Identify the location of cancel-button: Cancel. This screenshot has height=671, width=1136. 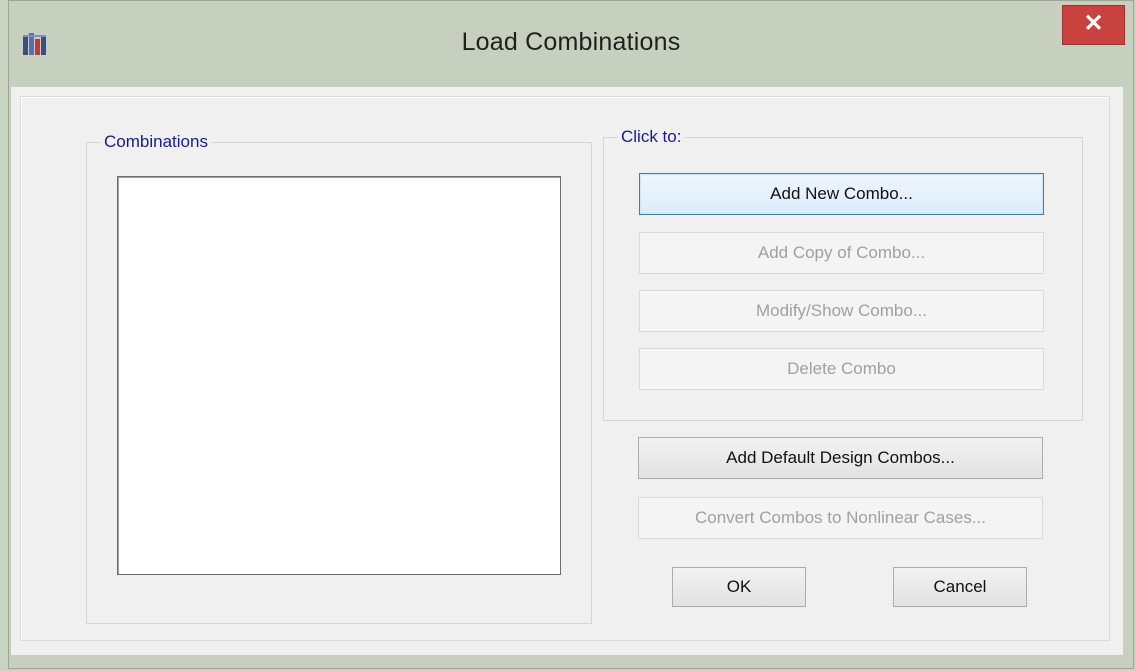
(960, 587).